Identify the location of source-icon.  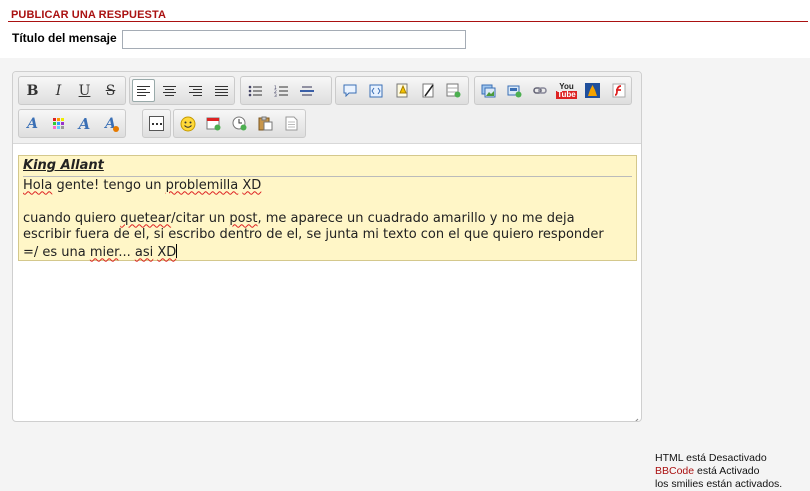
(291, 123).